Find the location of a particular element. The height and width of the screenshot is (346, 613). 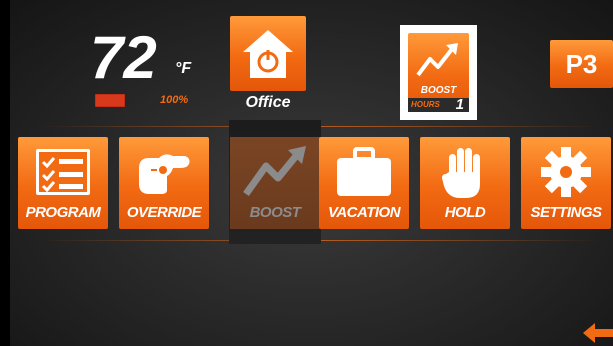

menu-override-label: OVERRIDE is located at coordinates (164, 212).